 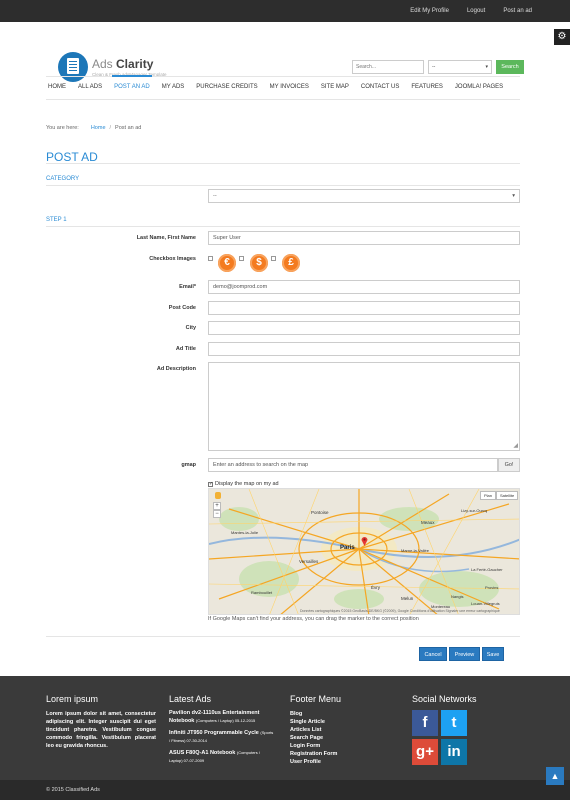 I want to click on map-label-nangis: Nangis, so click(x=457, y=596).